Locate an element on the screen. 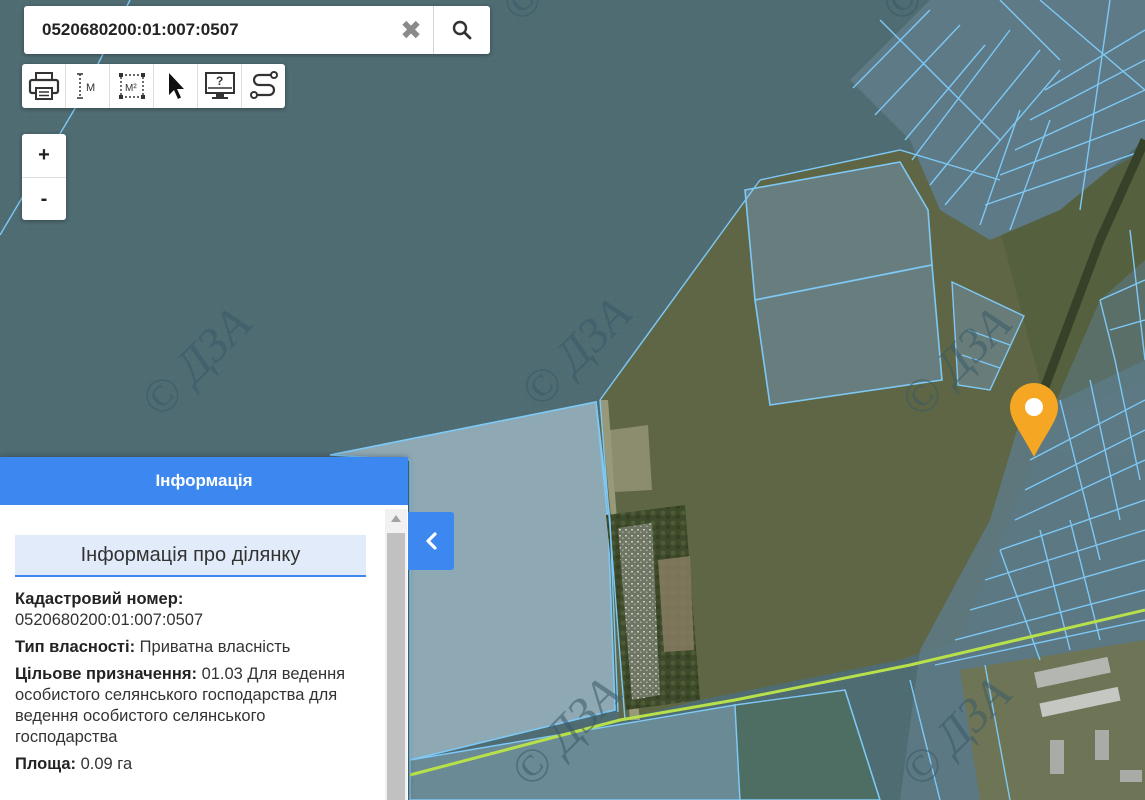 Image resolution: width=1145 pixels, height=800 pixels. ruler-label: M is located at coordinates (90, 88).